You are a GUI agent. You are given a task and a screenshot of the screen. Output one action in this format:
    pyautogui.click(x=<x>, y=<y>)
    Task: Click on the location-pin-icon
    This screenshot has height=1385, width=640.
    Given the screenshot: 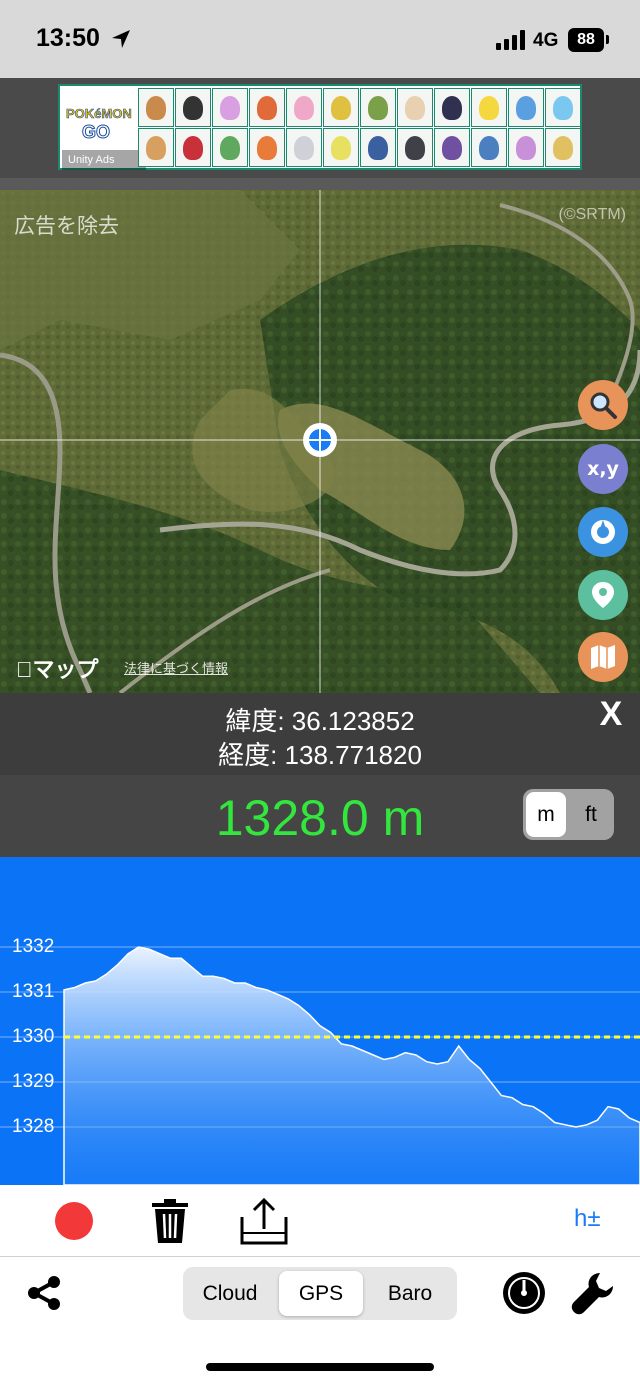 What is the action you would take?
    pyautogui.click(x=603, y=595)
    